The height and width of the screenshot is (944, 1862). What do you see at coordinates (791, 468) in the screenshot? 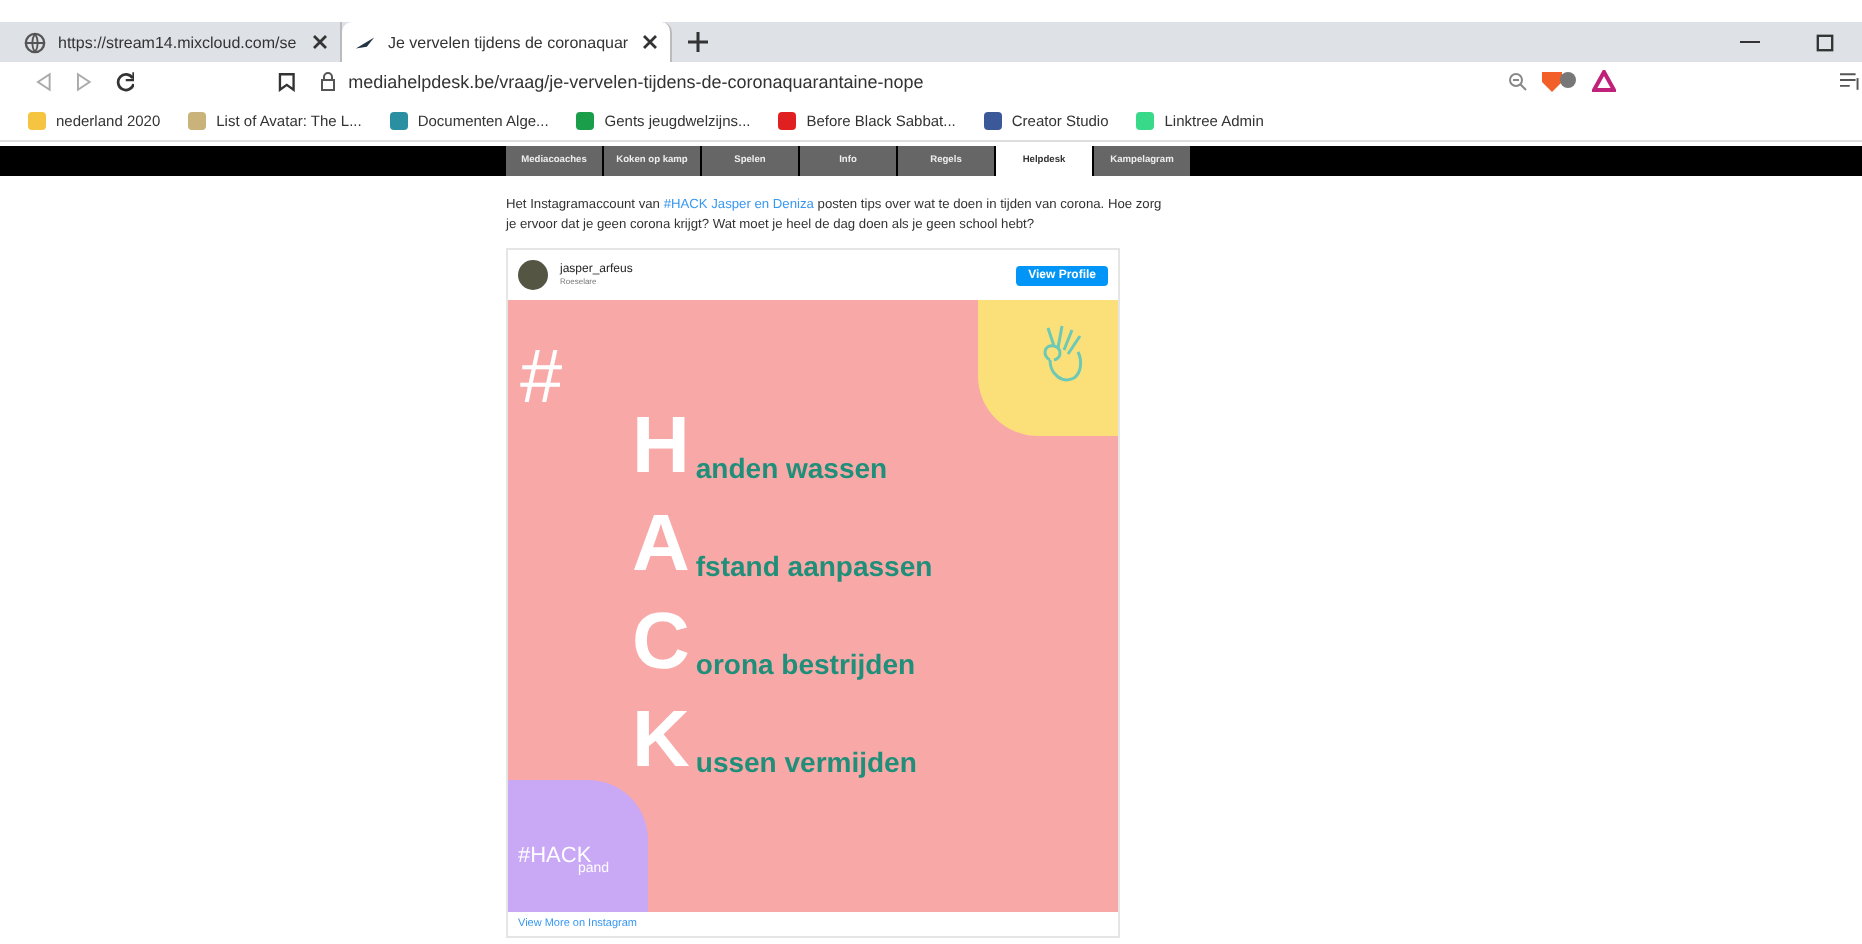
I see `acrostic-word: anden wassen` at bounding box center [791, 468].